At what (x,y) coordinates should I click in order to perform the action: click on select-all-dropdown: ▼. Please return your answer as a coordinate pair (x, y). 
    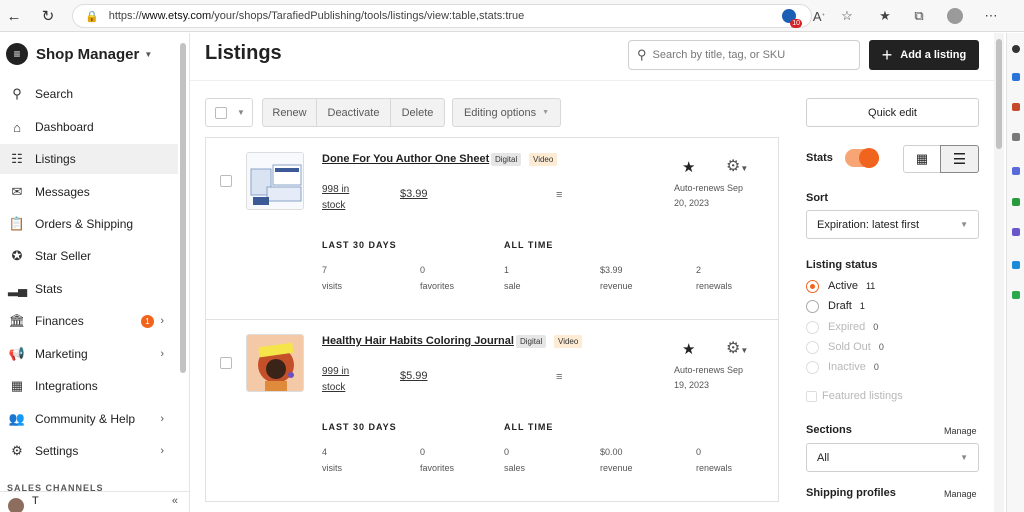
    Looking at the image, I should click on (229, 112).